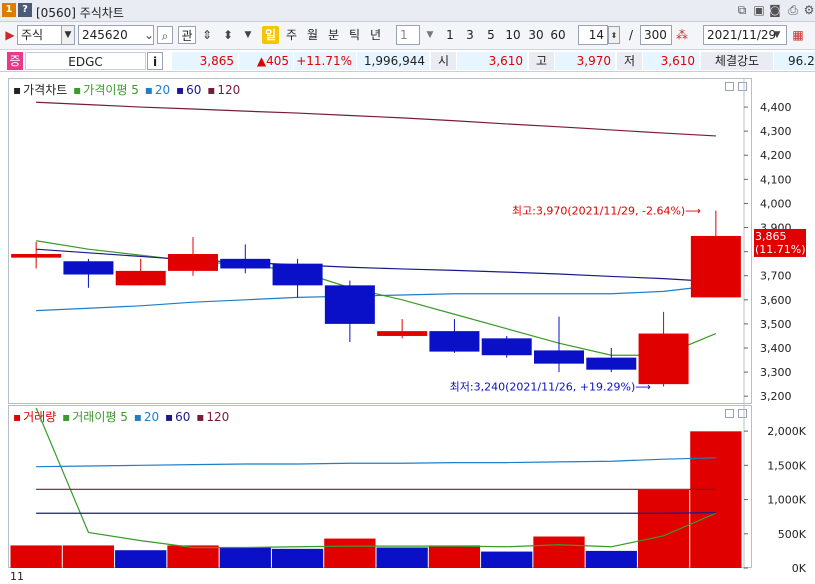 This screenshot has width=815, height=584. I want to click on y-tick-label: 4,100, so click(776, 179).